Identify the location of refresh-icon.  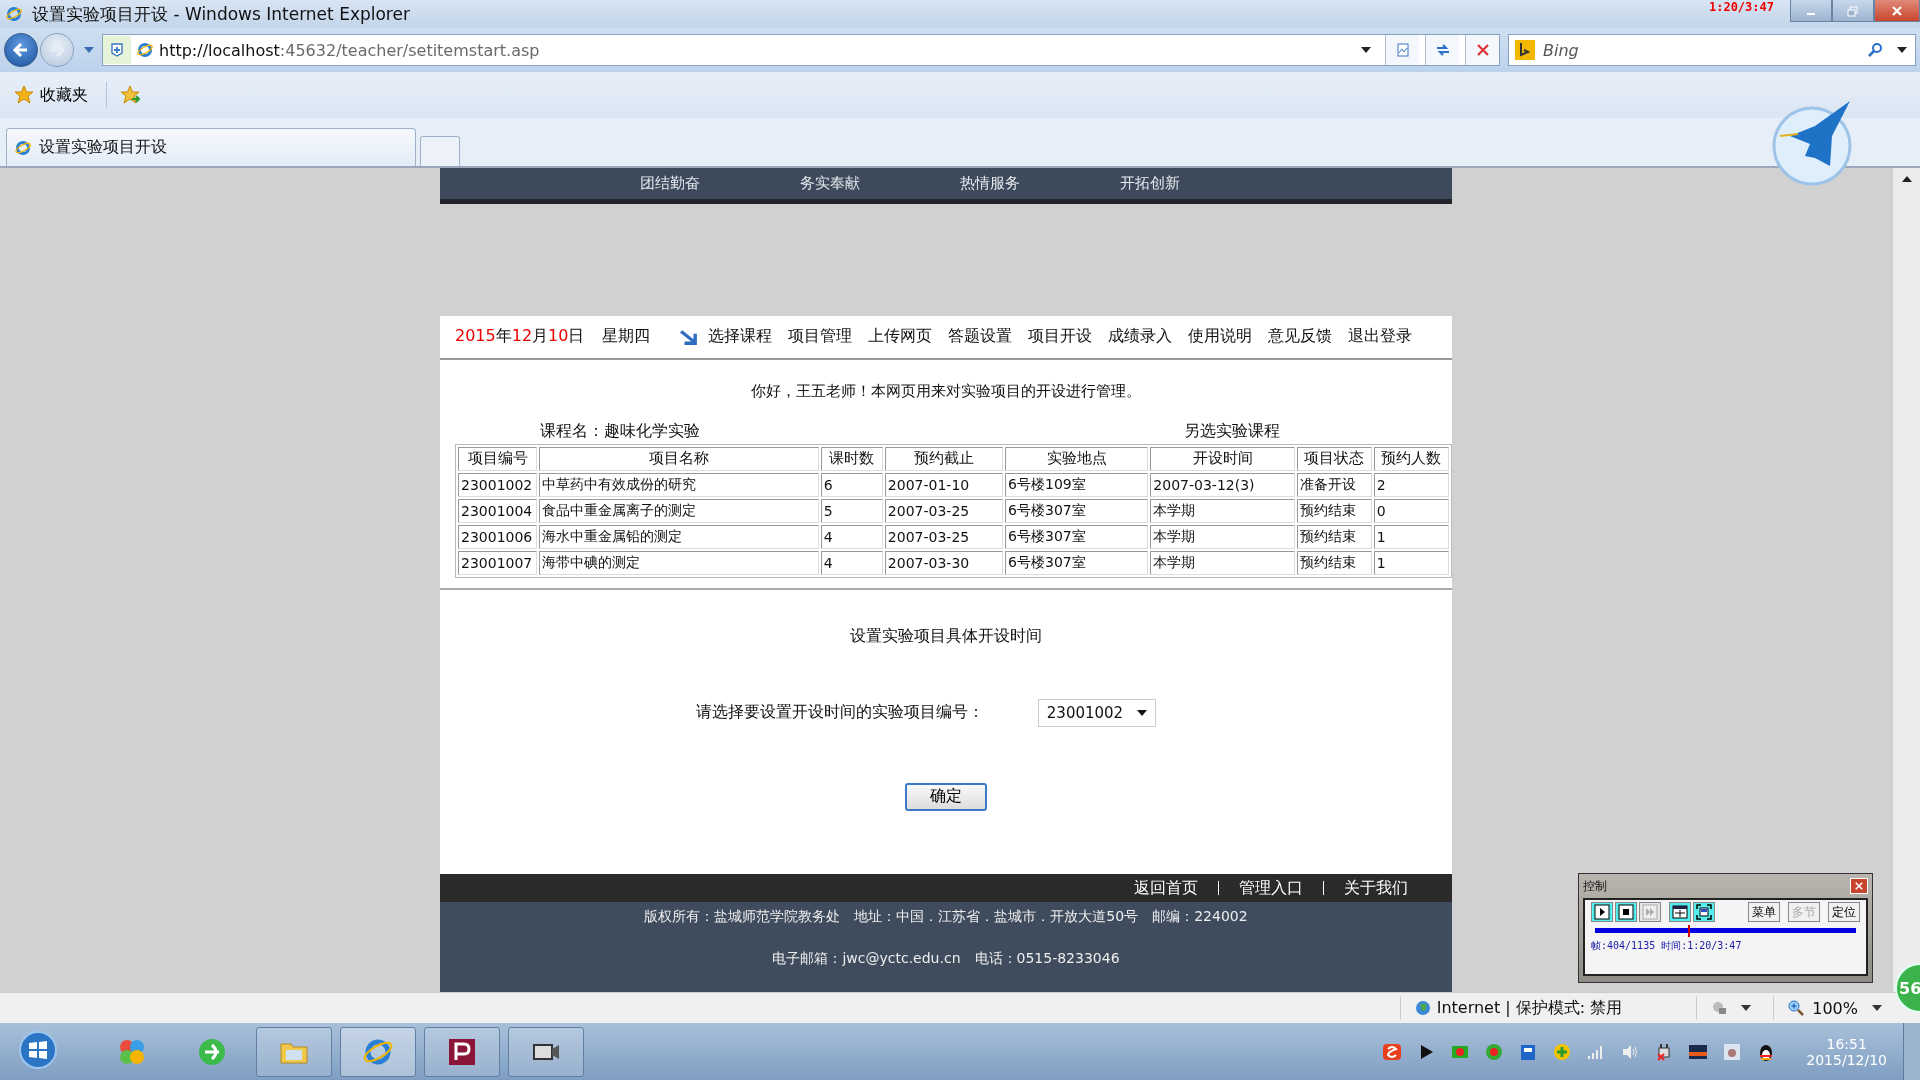
(1442, 50).